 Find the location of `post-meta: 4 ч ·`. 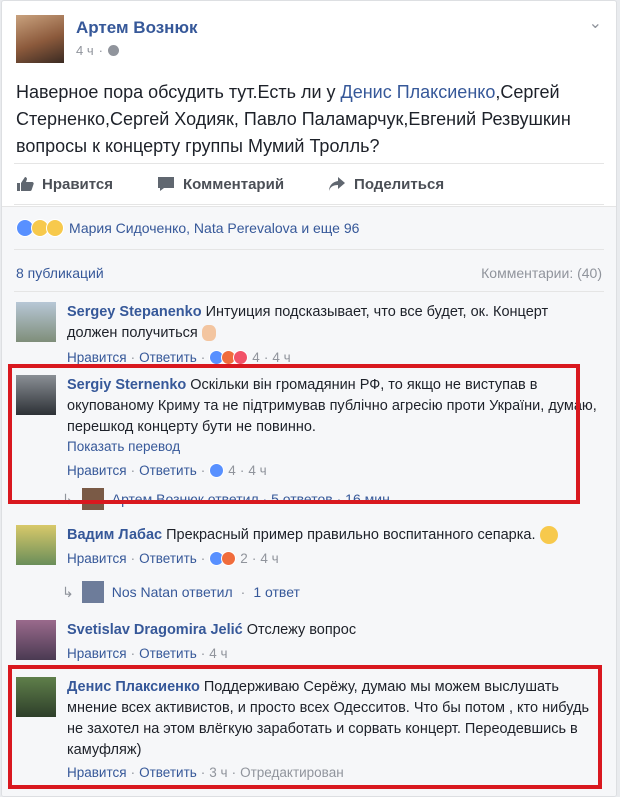

post-meta: 4 ч · is located at coordinates (97, 50).